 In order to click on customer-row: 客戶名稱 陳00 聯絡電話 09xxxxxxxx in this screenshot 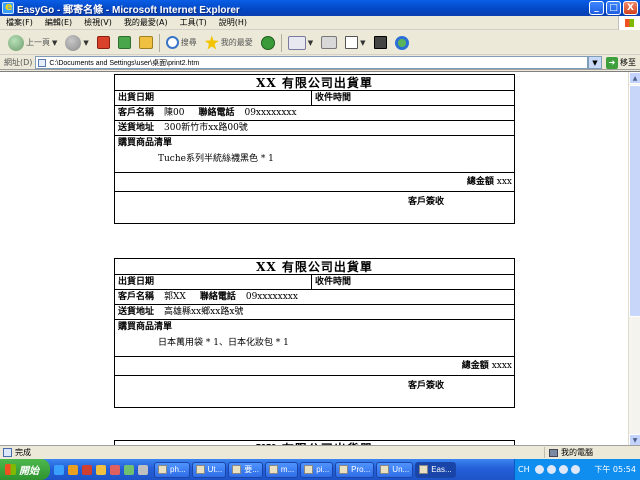, I will do `click(314, 113)`.